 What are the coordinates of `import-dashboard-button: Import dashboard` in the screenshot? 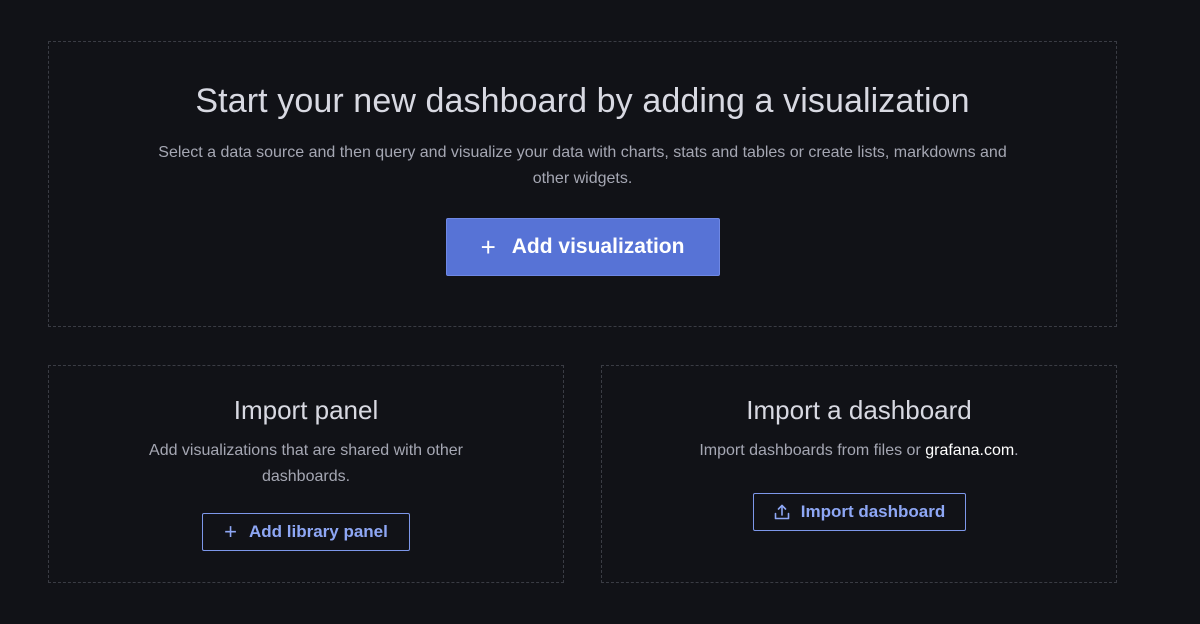 It's located at (859, 512).